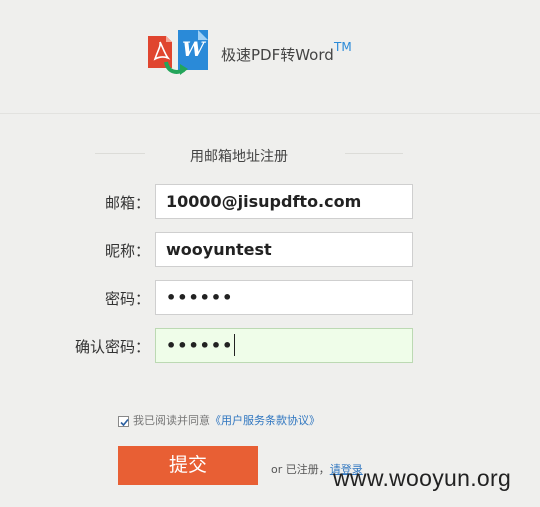 Image resolution: width=540 pixels, height=507 pixels. I want to click on email-label: 邮箱：, so click(127, 203).